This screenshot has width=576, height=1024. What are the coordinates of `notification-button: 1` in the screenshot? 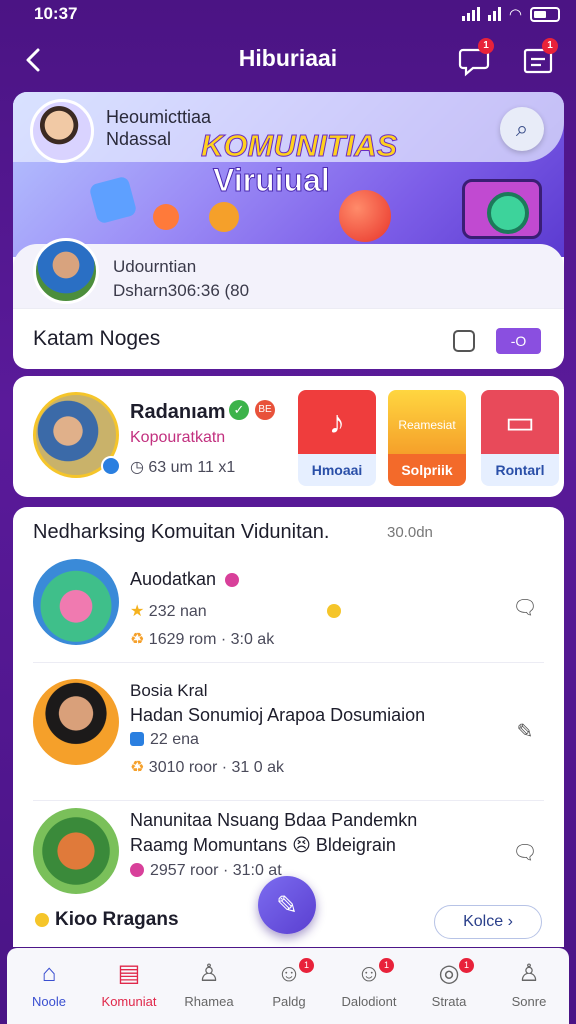 It's located at (475, 58).